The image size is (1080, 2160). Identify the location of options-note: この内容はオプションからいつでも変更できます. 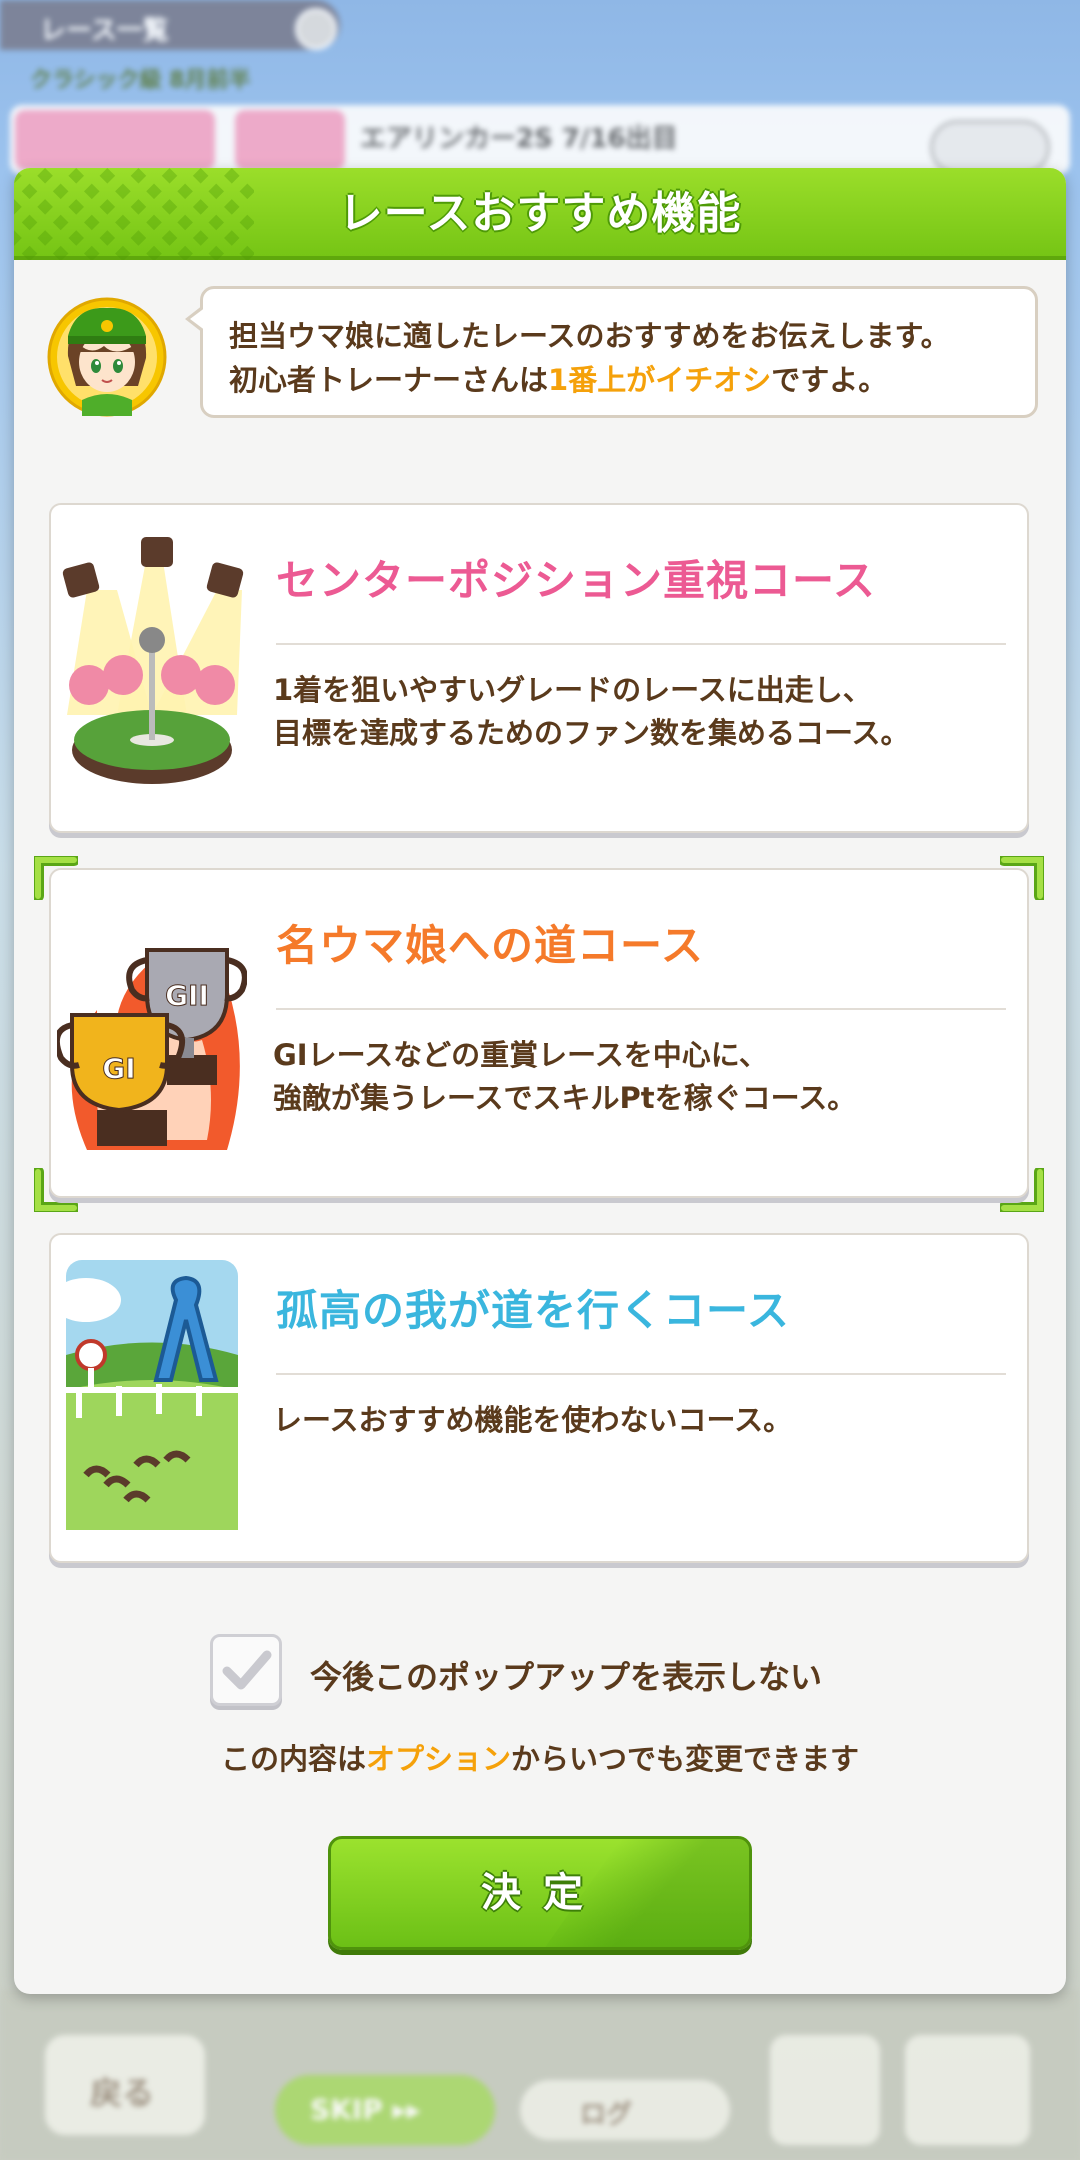
(540, 1757).